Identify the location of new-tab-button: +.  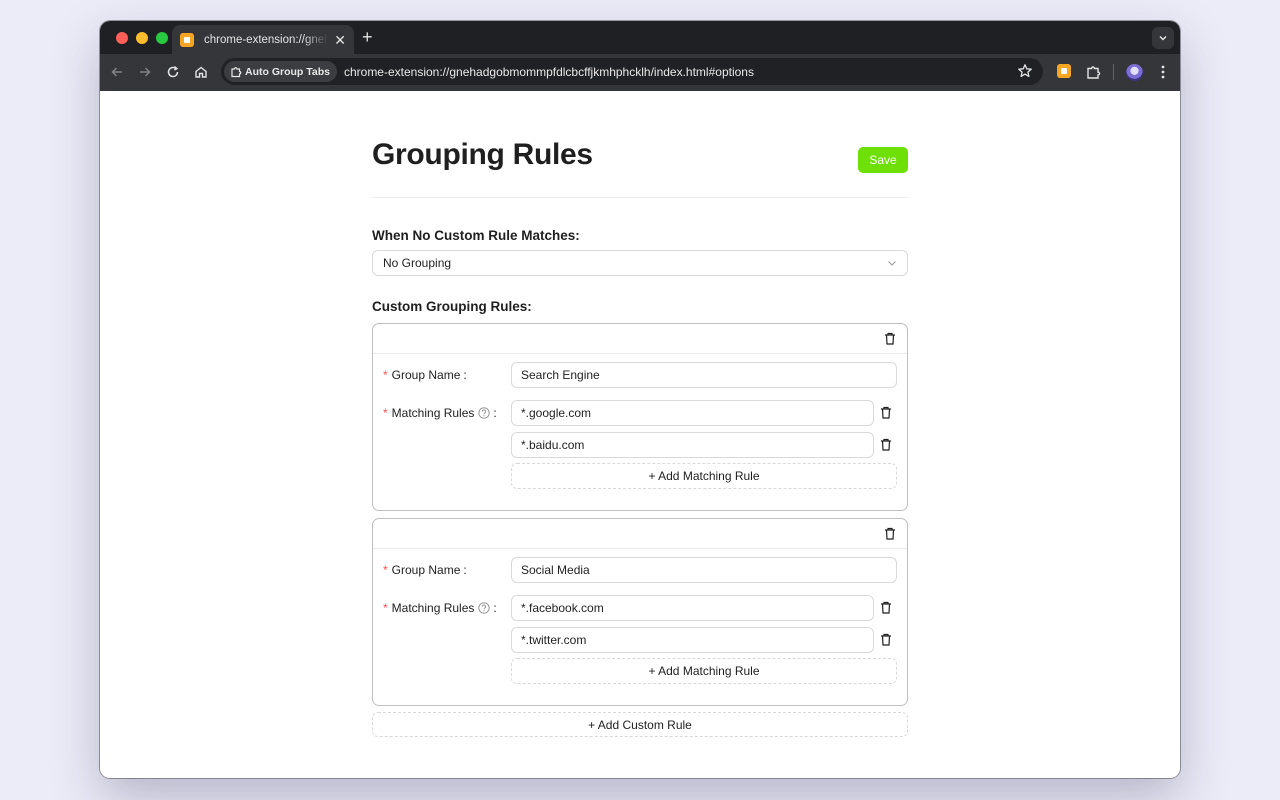
(367, 37).